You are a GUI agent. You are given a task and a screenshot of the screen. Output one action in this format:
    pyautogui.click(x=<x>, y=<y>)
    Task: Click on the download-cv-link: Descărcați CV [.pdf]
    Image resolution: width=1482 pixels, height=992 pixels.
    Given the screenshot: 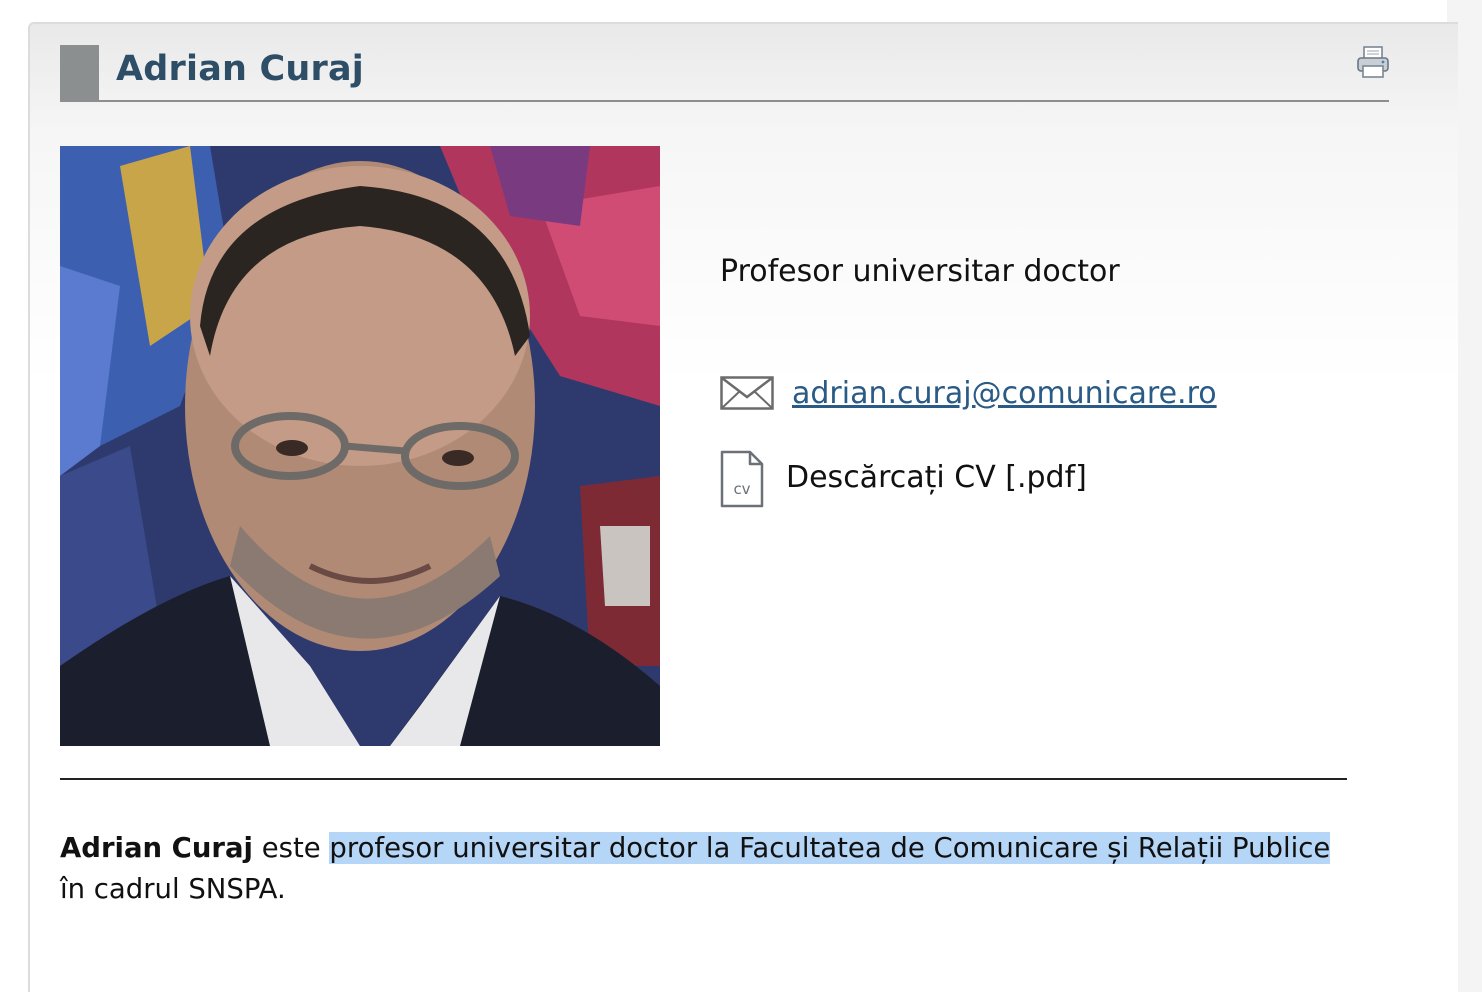 What is the action you would take?
    pyautogui.click(x=936, y=477)
    